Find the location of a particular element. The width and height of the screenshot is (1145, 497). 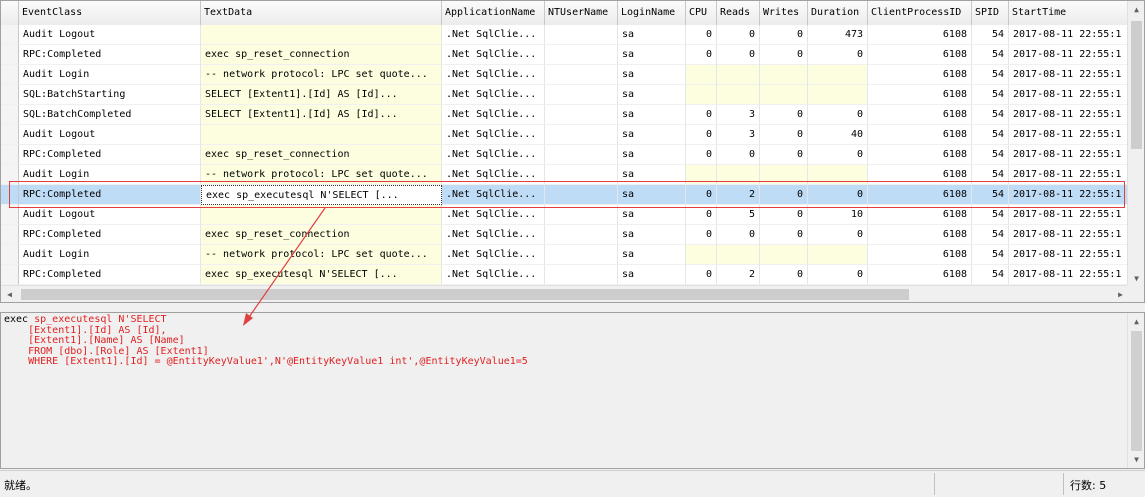

scroll-up-icon: ▲ is located at coordinates (1136, 9).